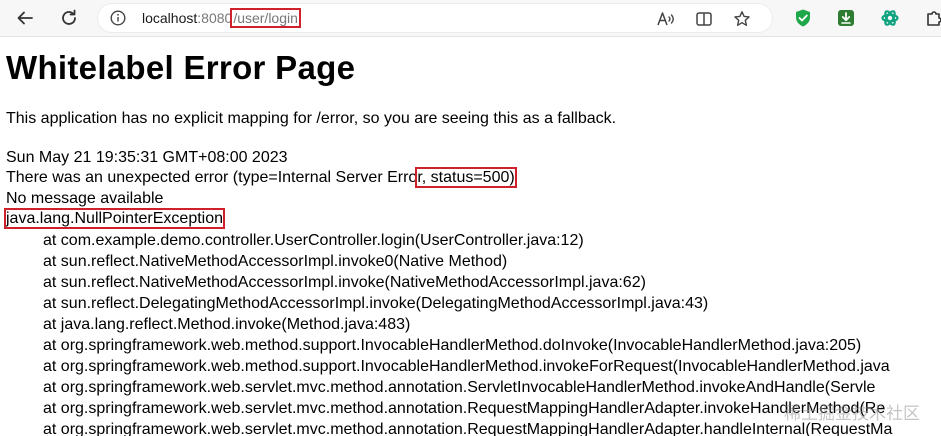  I want to click on reload-button, so click(69, 18).